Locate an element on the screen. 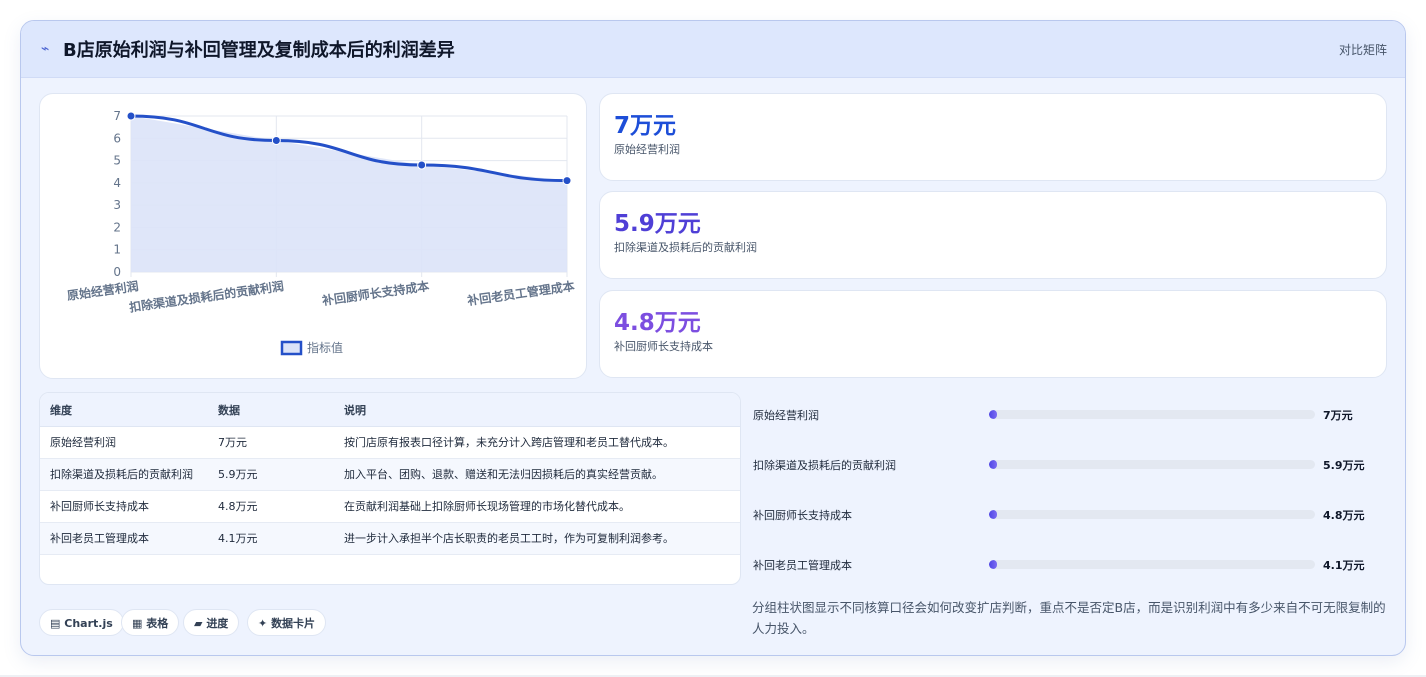 The image size is (1426, 677). progress-row: 补回厨师长支持成本 4.8万元 is located at coordinates (1071, 515).